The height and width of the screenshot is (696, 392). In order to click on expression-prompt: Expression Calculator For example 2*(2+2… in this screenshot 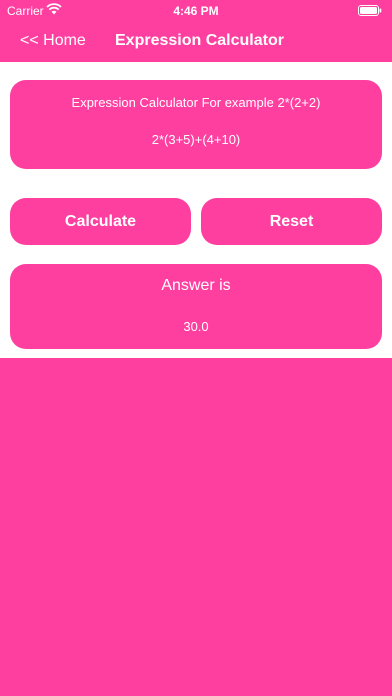, I will do `click(196, 102)`.